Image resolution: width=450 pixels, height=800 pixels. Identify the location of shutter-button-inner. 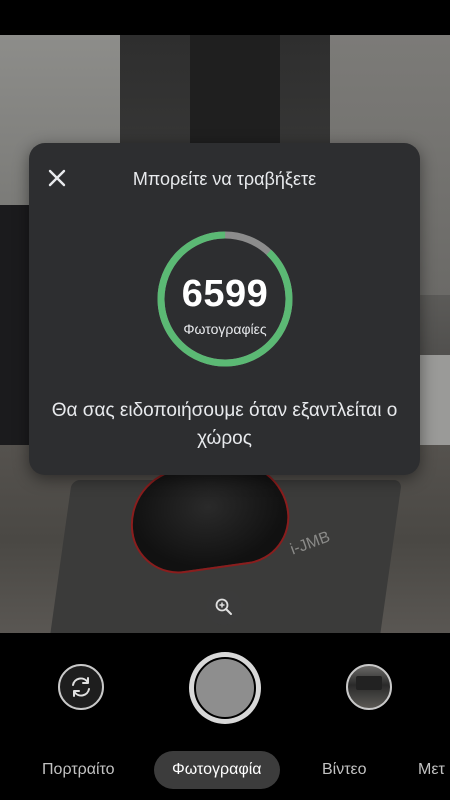
(225, 688).